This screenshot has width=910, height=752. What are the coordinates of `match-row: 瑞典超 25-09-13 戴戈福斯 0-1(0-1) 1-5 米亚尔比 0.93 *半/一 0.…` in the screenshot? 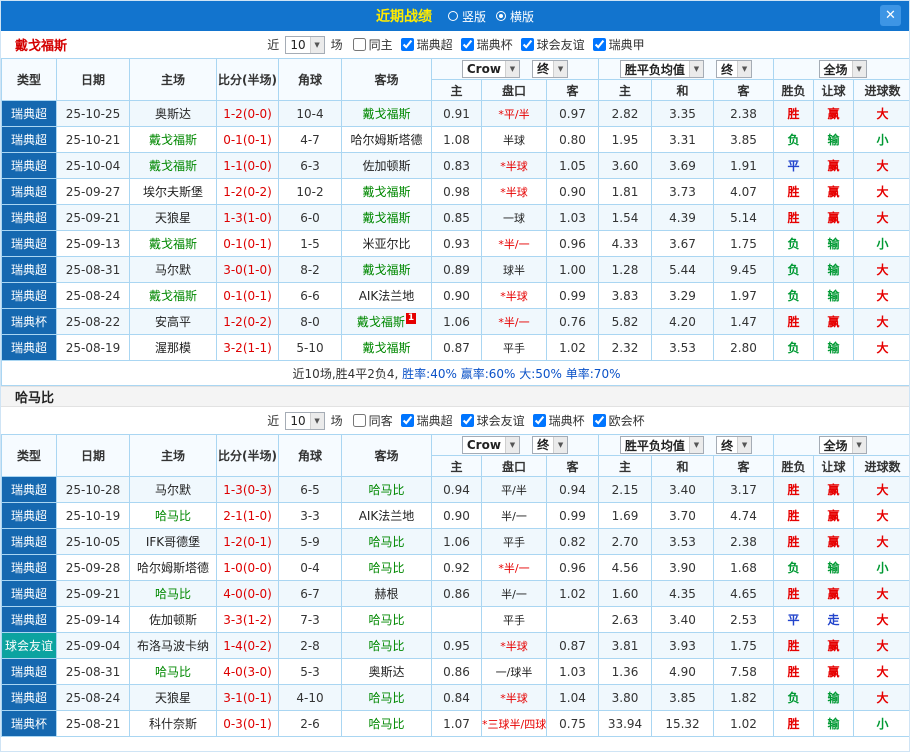 It's located at (455, 243).